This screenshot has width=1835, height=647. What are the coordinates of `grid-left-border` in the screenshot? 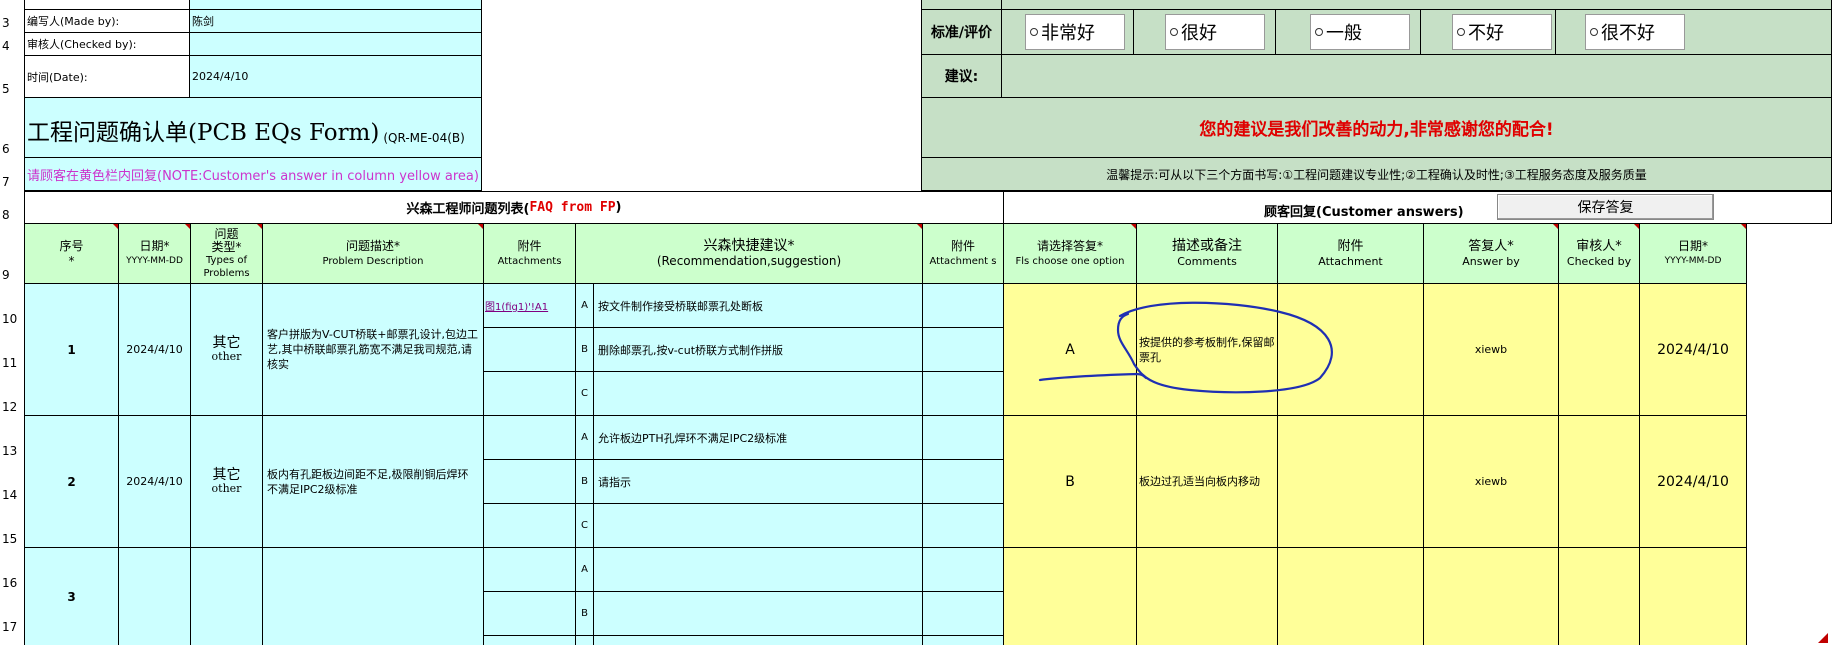 It's located at (24, 322).